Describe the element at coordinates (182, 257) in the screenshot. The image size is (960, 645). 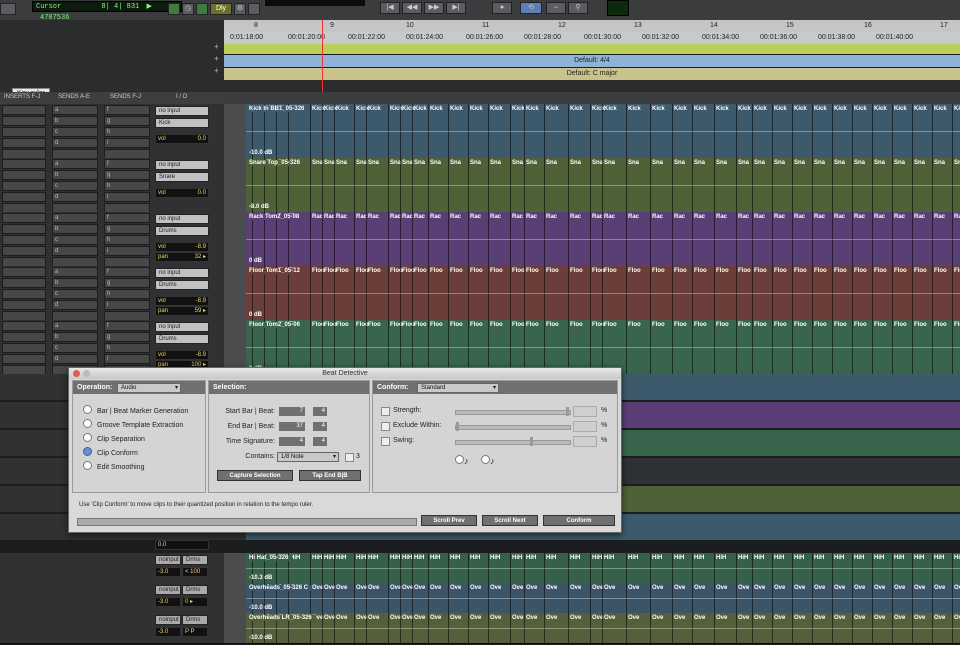
I see `pan-display: pan 32 ▸` at that location.